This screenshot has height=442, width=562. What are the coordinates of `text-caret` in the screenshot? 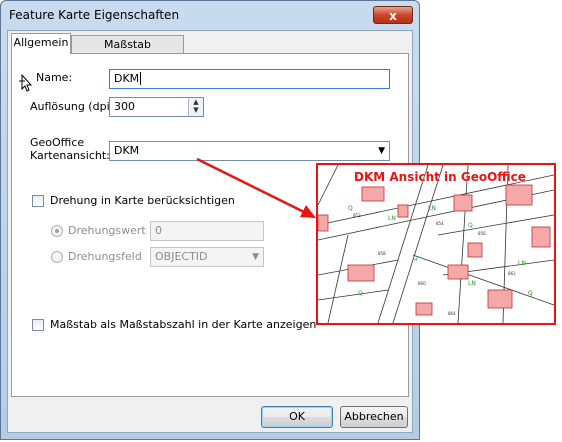 It's located at (141, 78).